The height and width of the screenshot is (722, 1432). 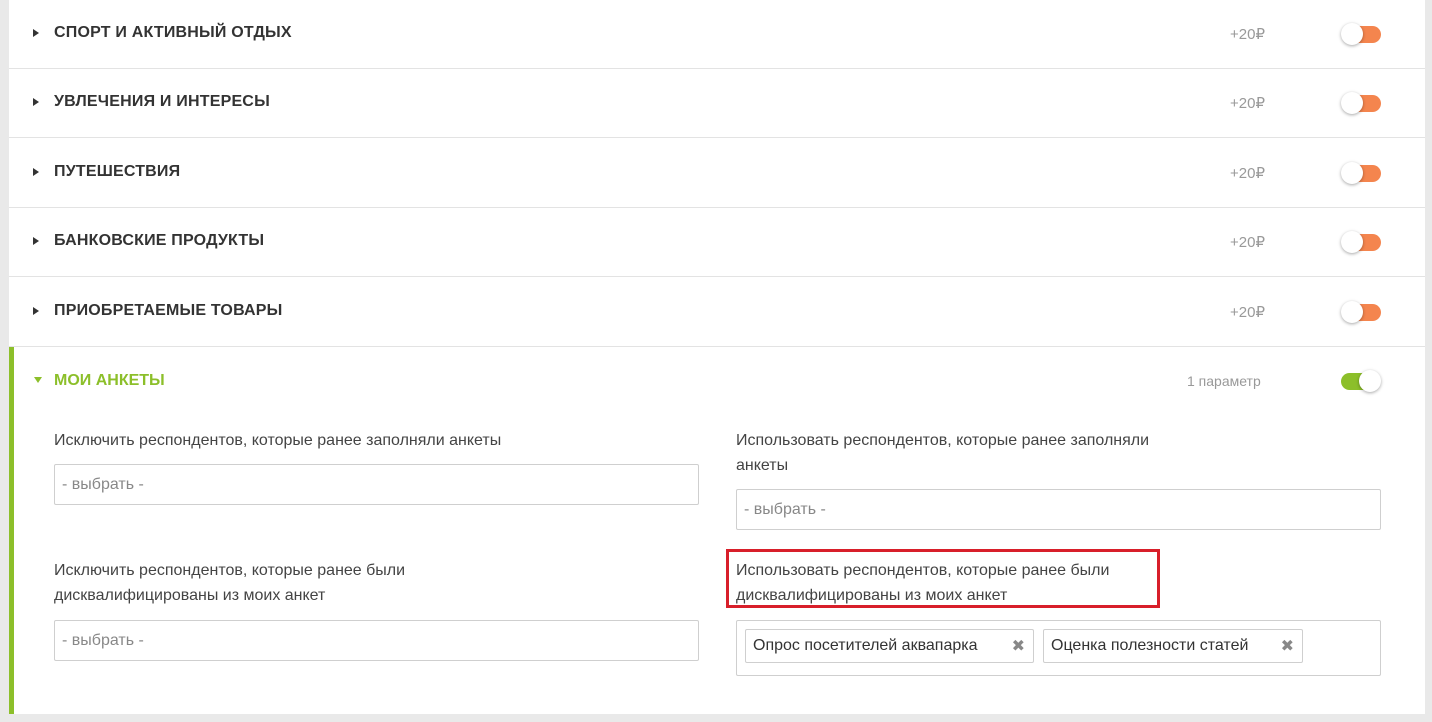 I want to click on tag-label: Оценка полезности статей, so click(x=1150, y=645).